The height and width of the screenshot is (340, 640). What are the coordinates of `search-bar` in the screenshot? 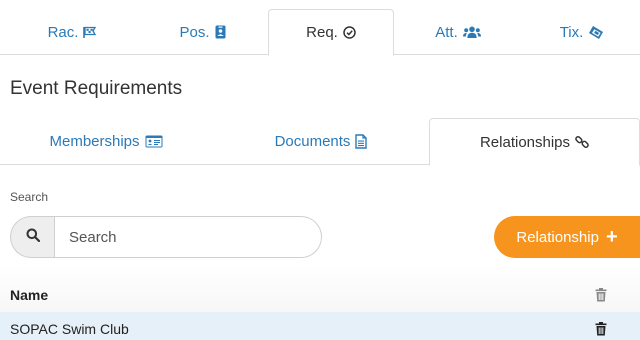 It's located at (166, 237).